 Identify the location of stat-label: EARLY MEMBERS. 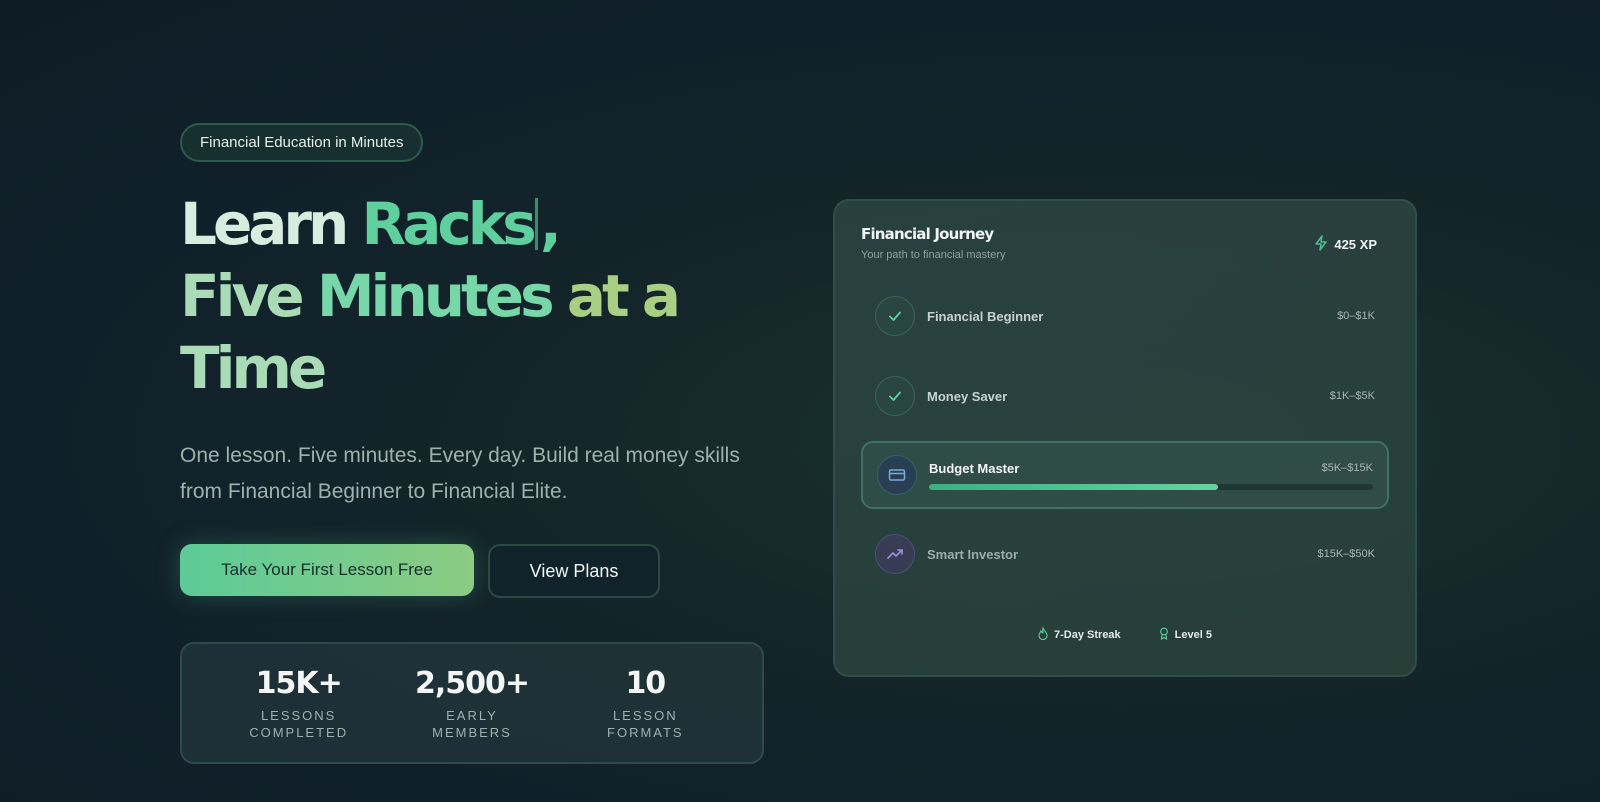
(472, 724).